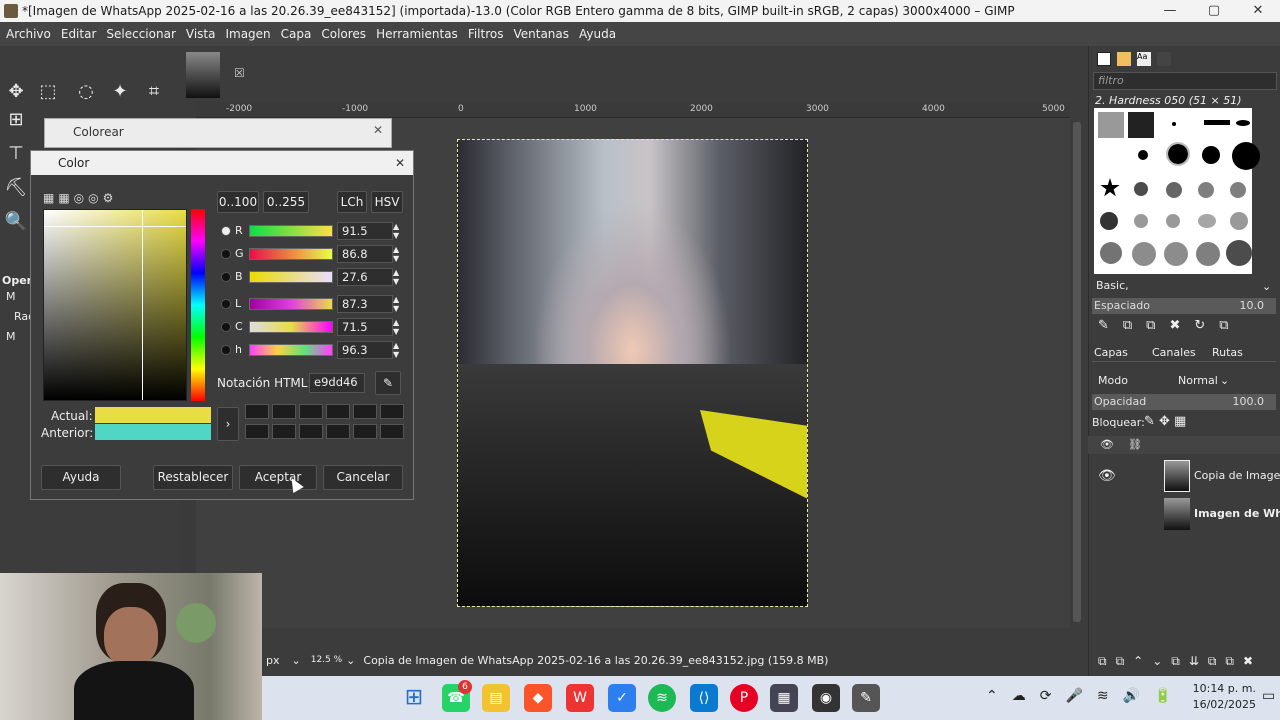 Image resolution: width=1280 pixels, height=720 pixels. I want to click on channel-radio-l, so click(226, 304).